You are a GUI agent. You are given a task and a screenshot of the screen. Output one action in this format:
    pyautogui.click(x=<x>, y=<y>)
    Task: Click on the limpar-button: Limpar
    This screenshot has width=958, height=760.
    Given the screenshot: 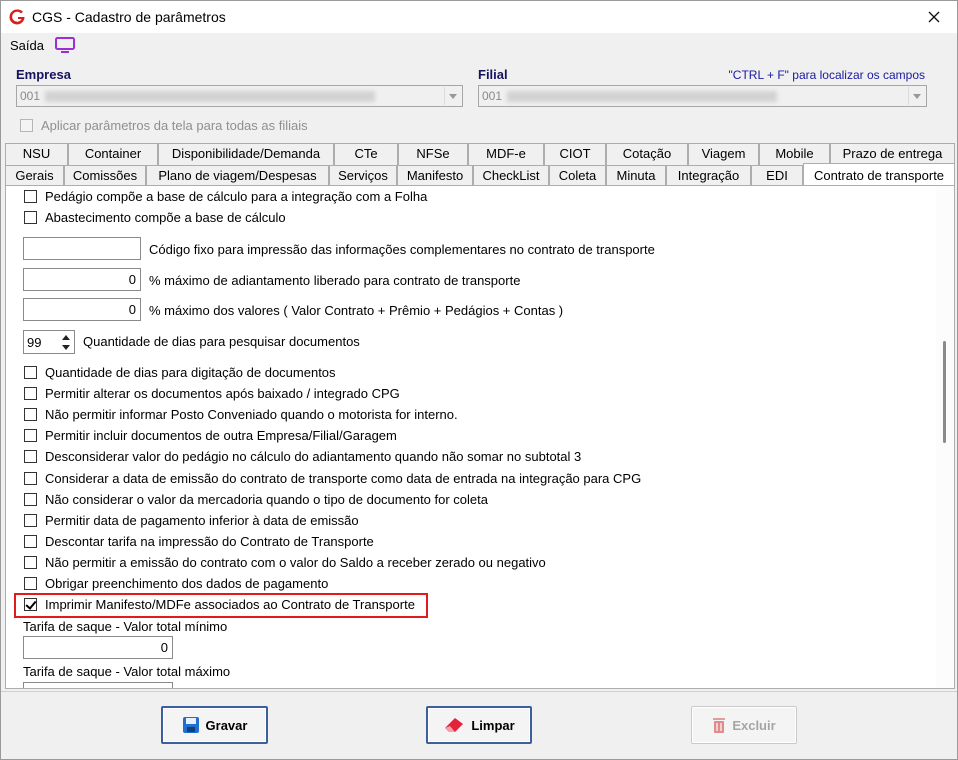 What is the action you would take?
    pyautogui.click(x=479, y=725)
    